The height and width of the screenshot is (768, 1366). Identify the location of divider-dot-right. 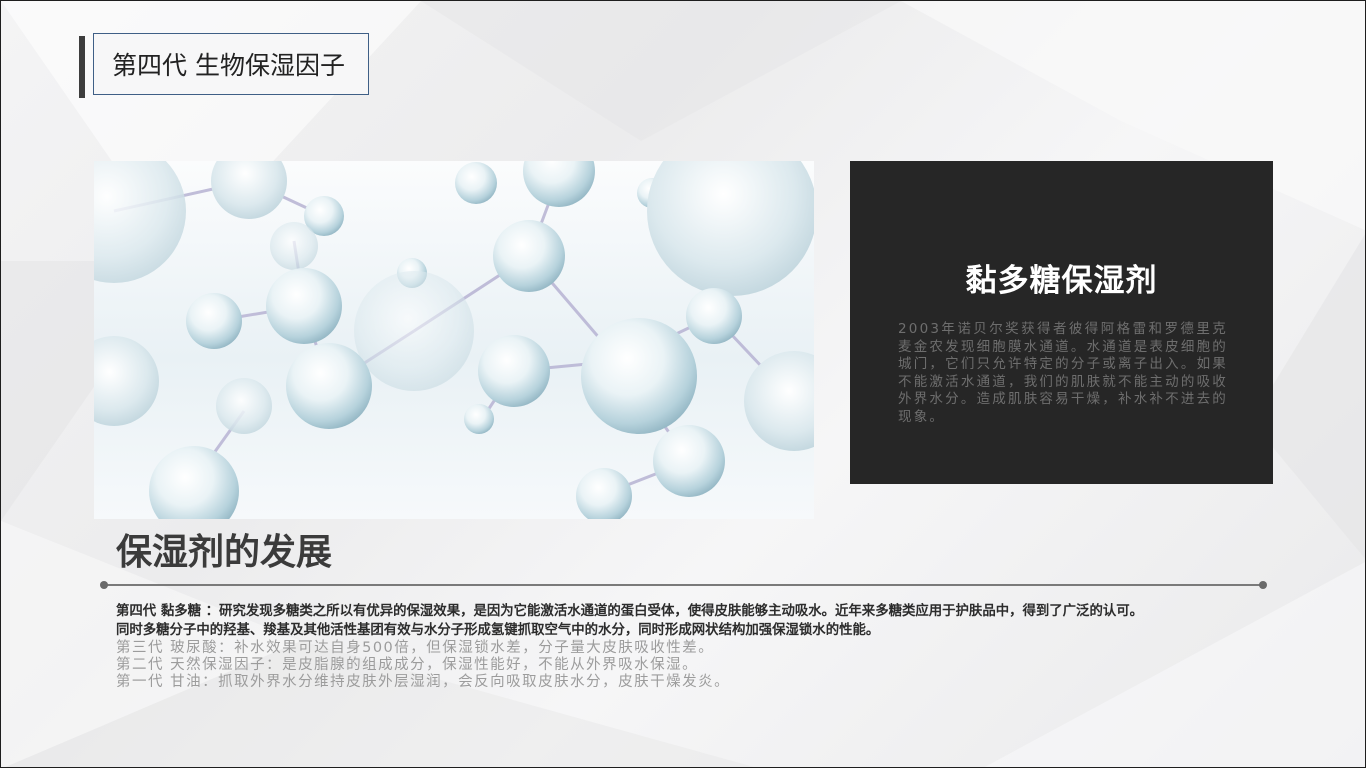
(1263, 585).